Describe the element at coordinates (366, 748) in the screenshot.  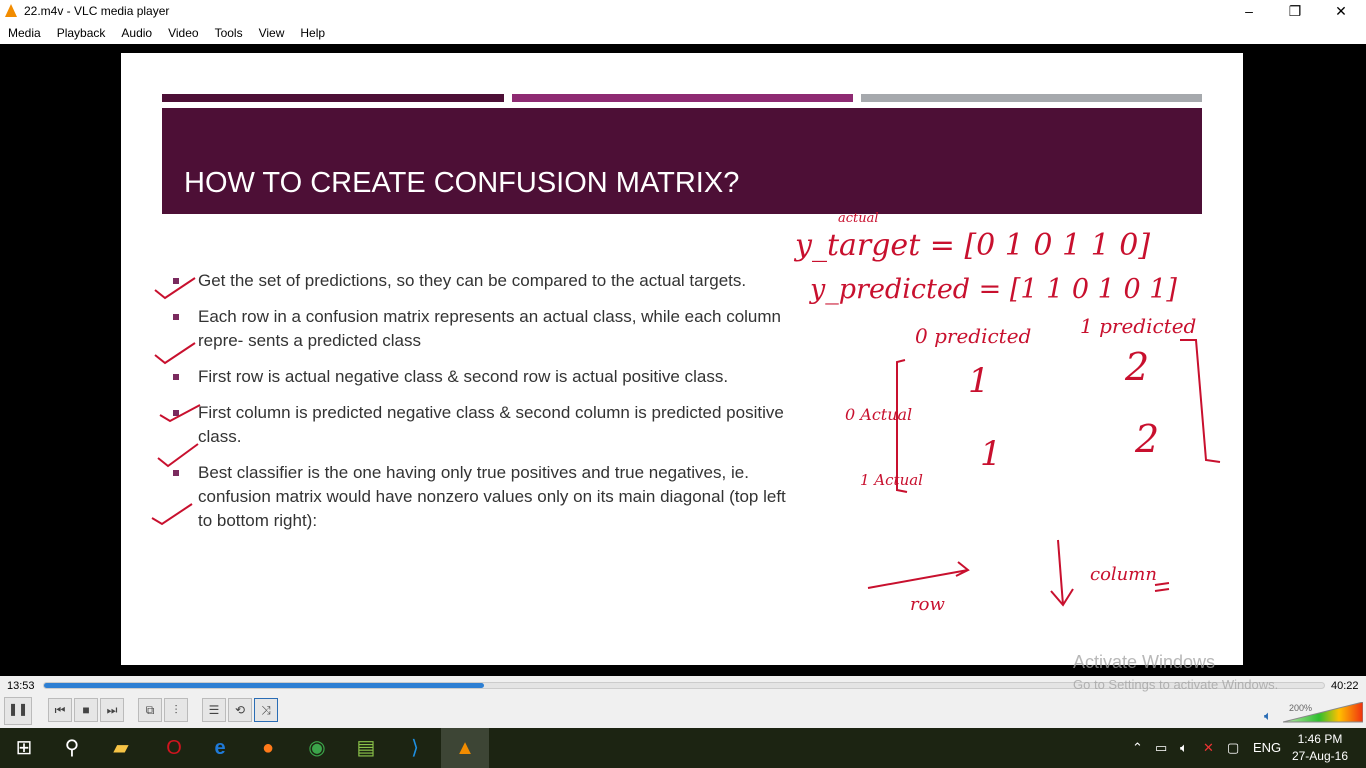
I see `notepad-icon: ▤` at that location.